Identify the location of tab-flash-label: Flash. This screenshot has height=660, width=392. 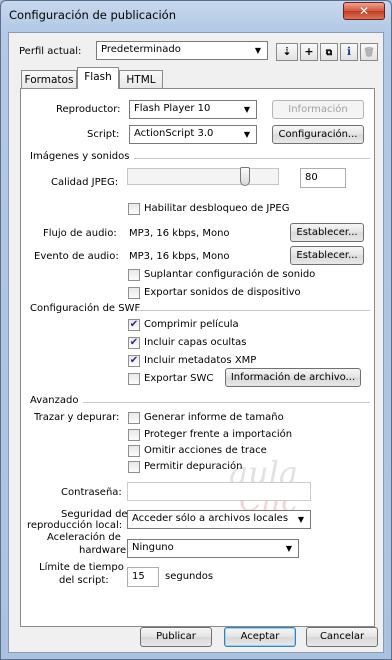
(98, 77).